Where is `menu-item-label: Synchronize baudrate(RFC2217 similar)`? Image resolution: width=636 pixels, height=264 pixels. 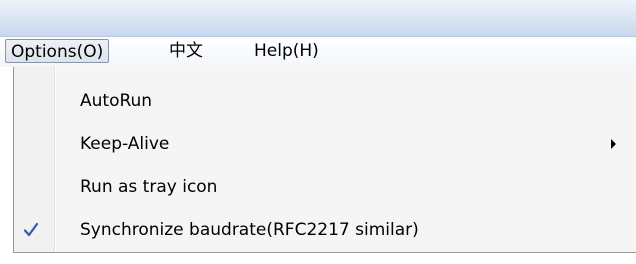
menu-item-label: Synchronize baudrate(RFC2217 similar) is located at coordinates (249, 230).